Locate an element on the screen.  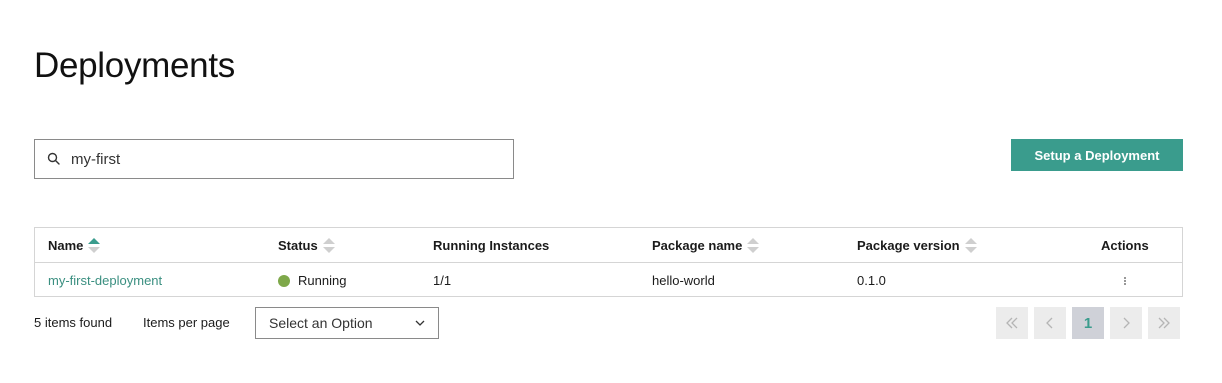
search-input is located at coordinates (286, 159).